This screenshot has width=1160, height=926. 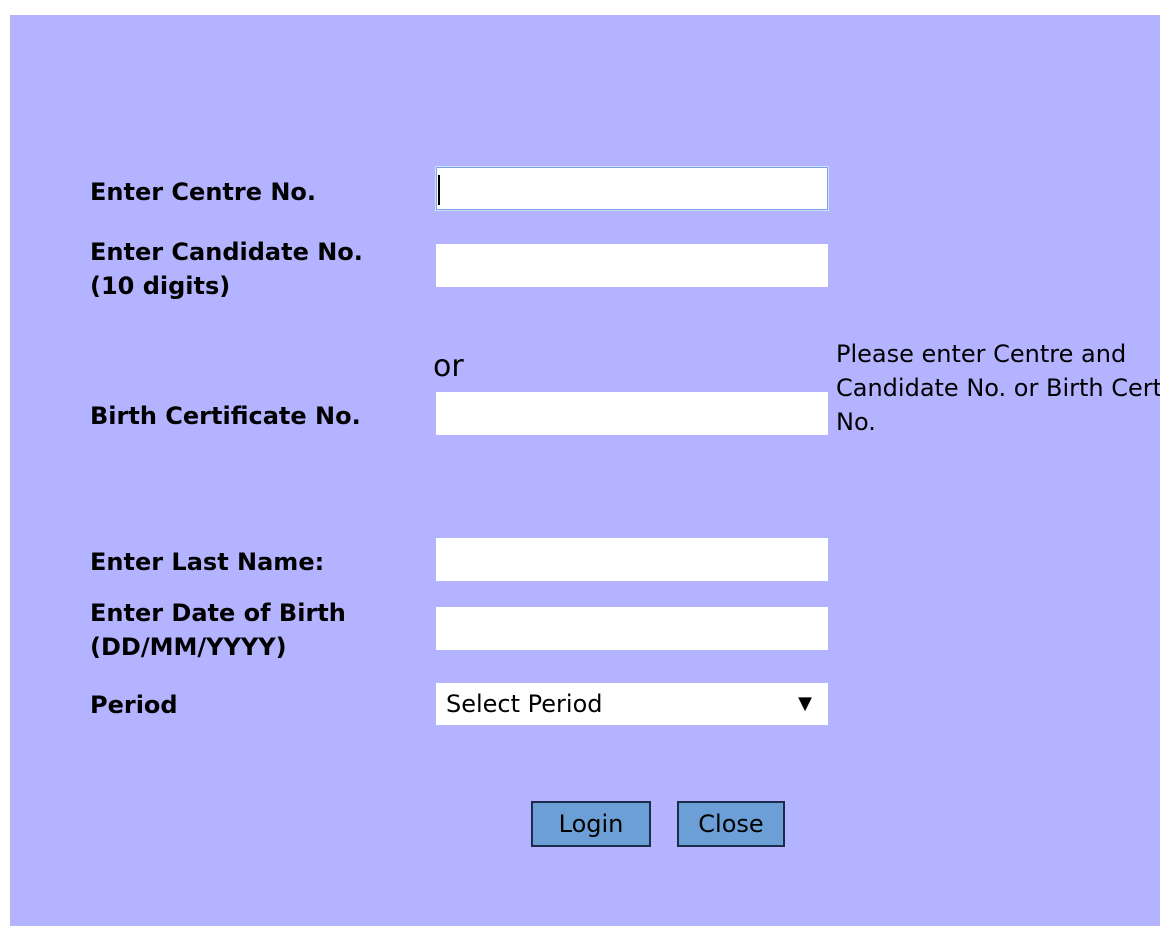 What do you see at coordinates (524, 704) in the screenshot?
I see `period-selected-value: Select Period` at bounding box center [524, 704].